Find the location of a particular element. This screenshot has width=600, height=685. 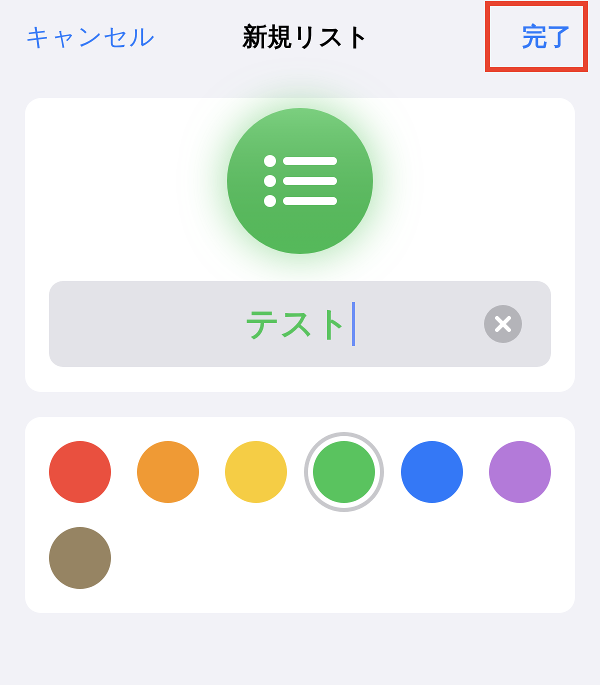

cancel-button: キャンセル is located at coordinates (90, 36).